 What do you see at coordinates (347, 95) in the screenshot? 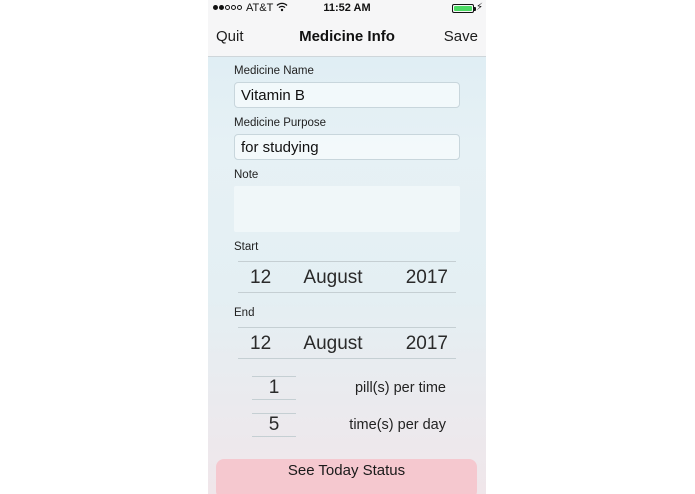
I see `medicine-name-input` at bounding box center [347, 95].